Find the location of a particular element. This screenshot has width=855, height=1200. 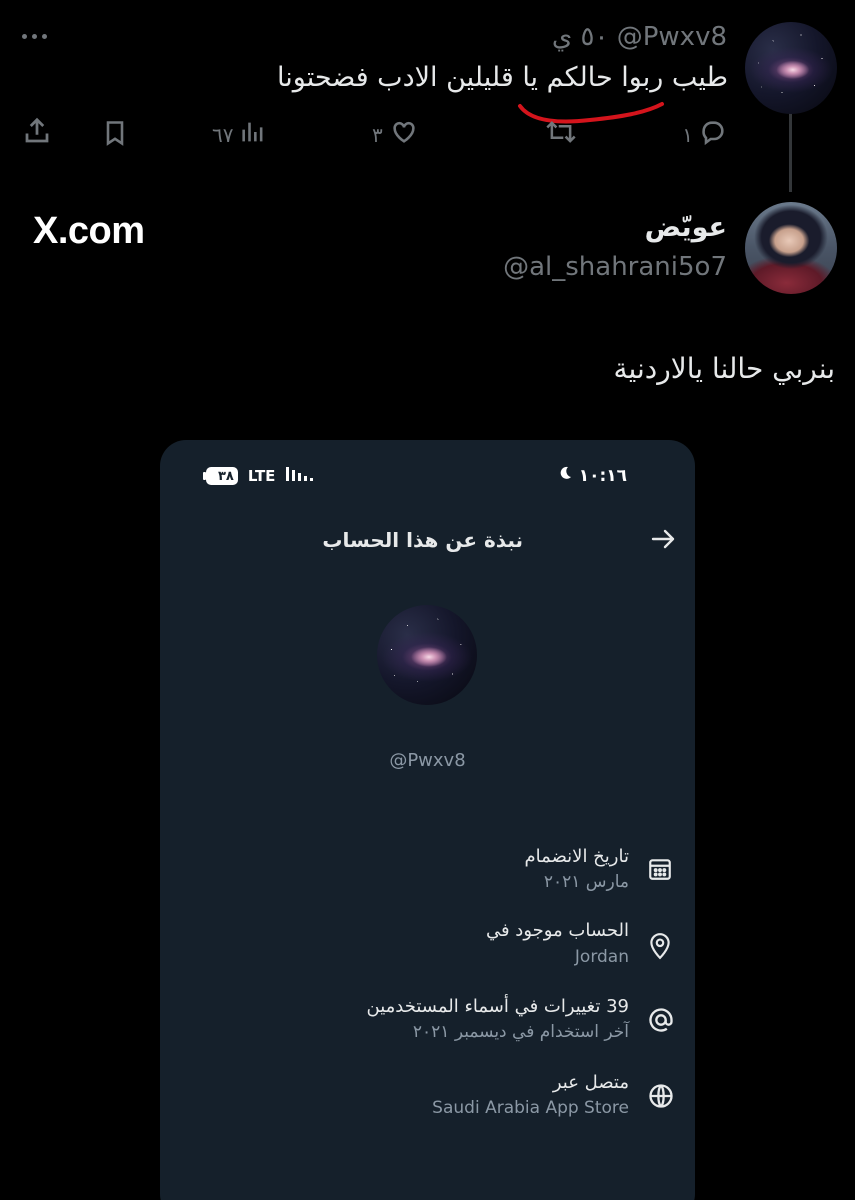

info-row-title: تاريخ الانضمام is located at coordinates (576, 856).